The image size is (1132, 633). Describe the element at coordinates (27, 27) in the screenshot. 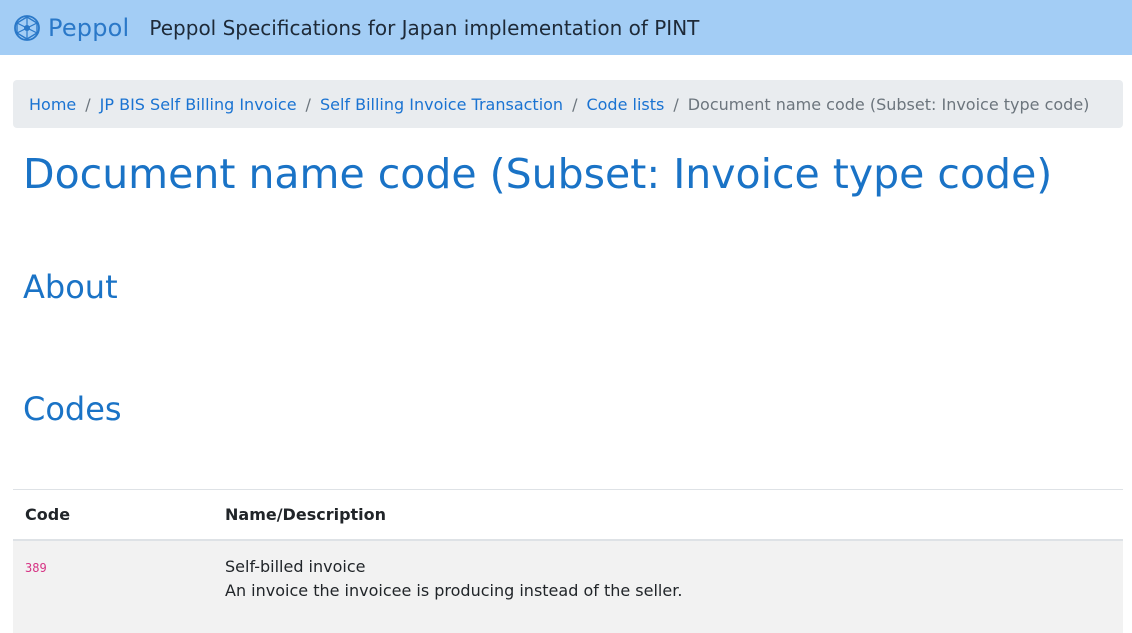

I see `peppol-logo-icon` at that location.